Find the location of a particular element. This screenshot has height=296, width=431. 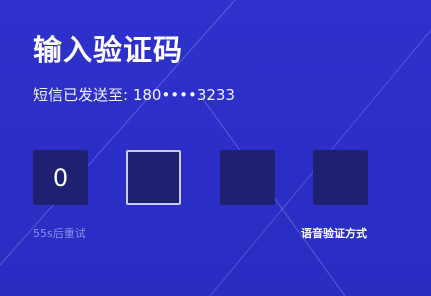

resend-countdown: 55s后重试 is located at coordinates (59, 233).